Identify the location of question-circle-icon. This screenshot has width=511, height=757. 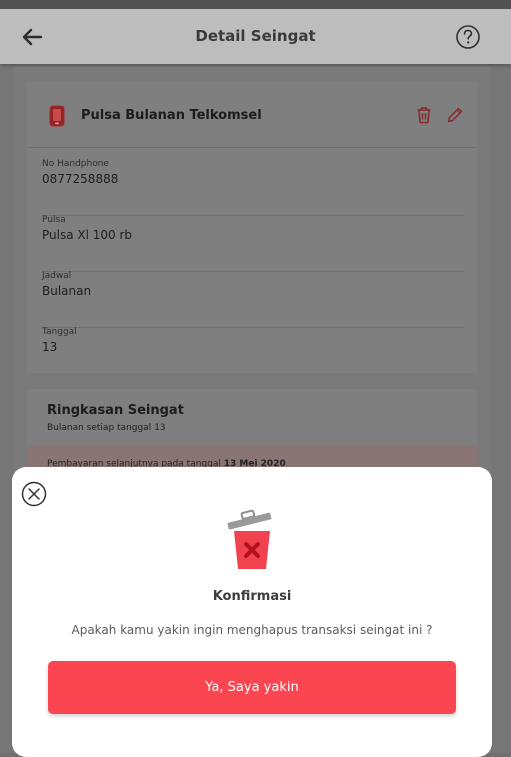
(468, 37).